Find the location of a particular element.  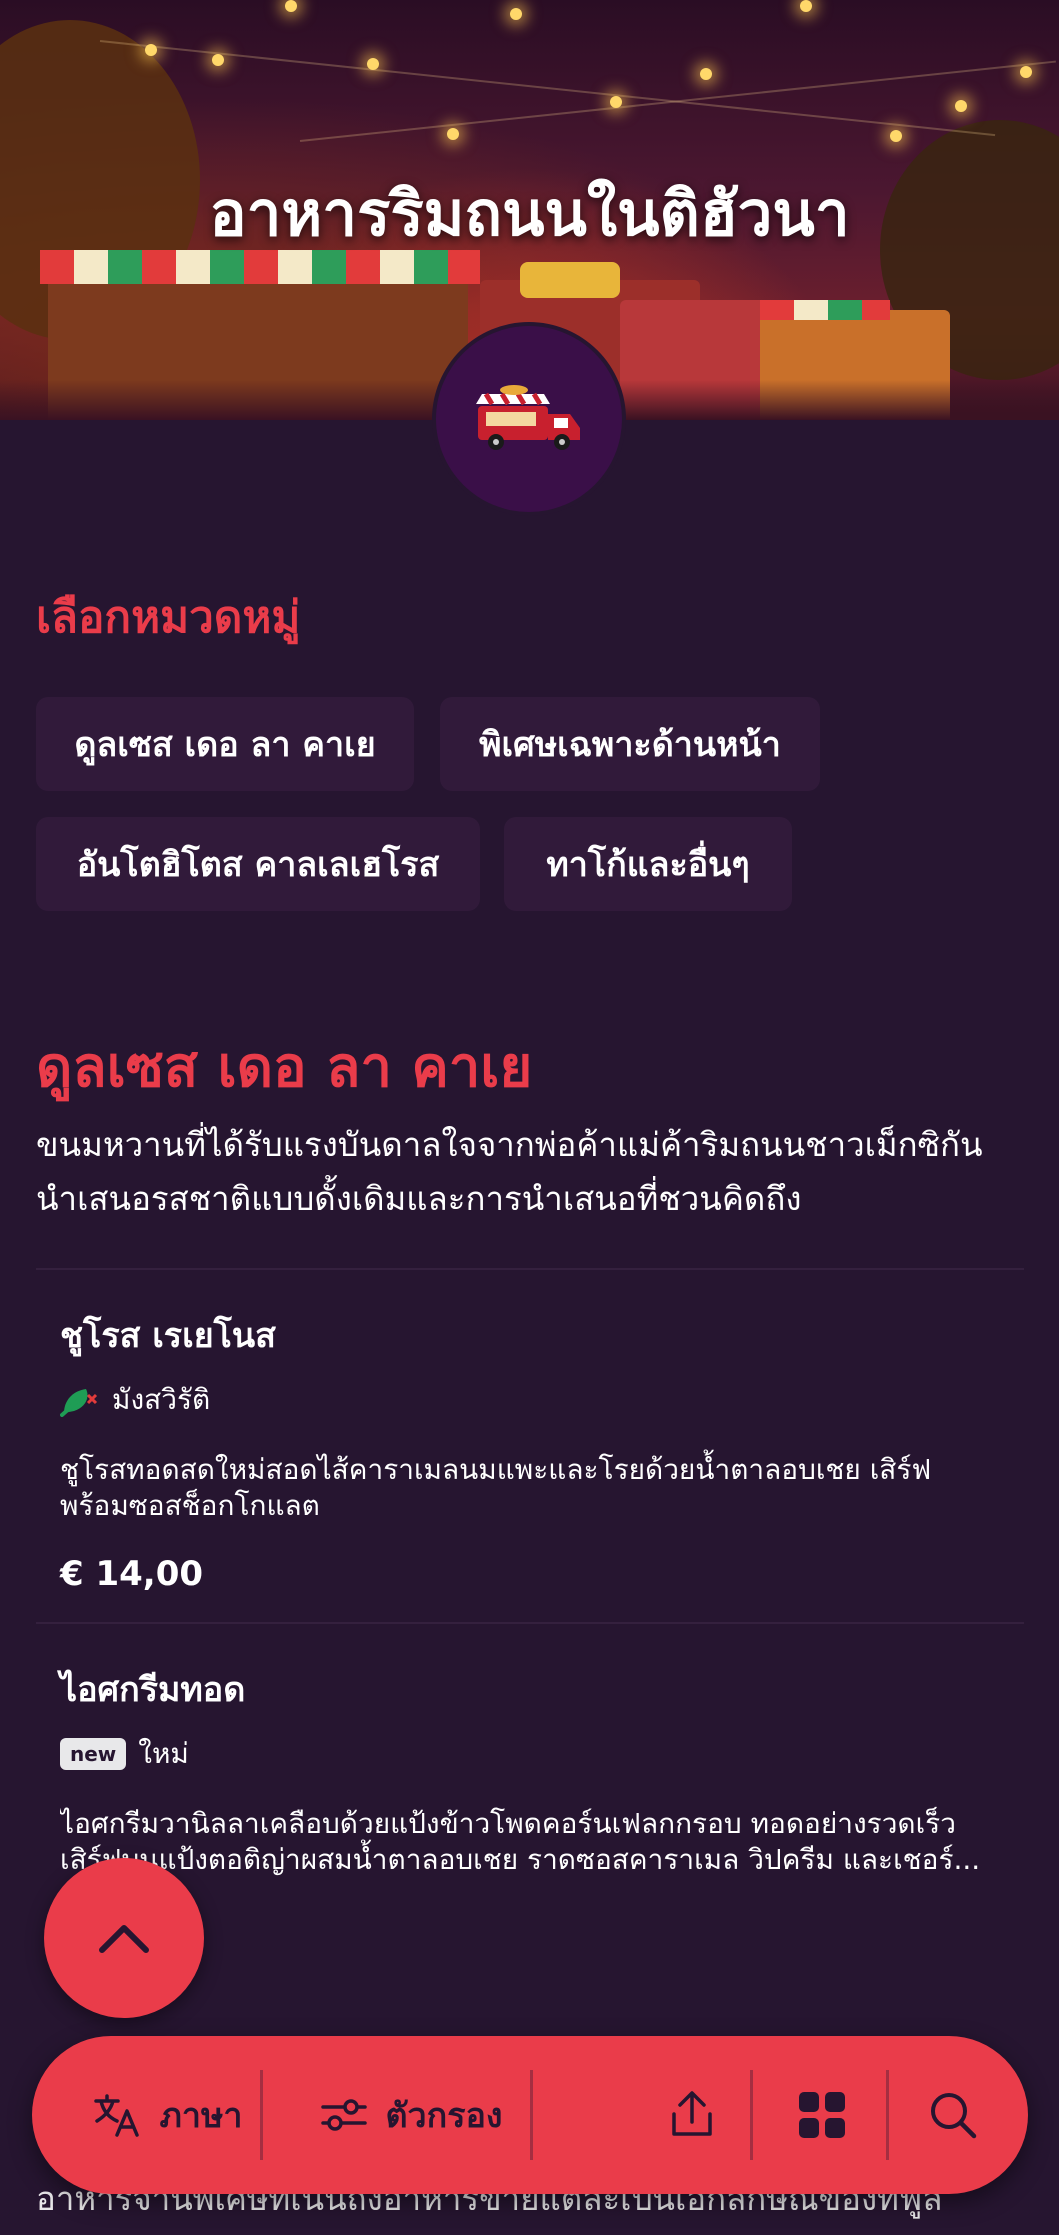

bottom-action-bar: ภาษา ตัวกรอง is located at coordinates (530, 2115).